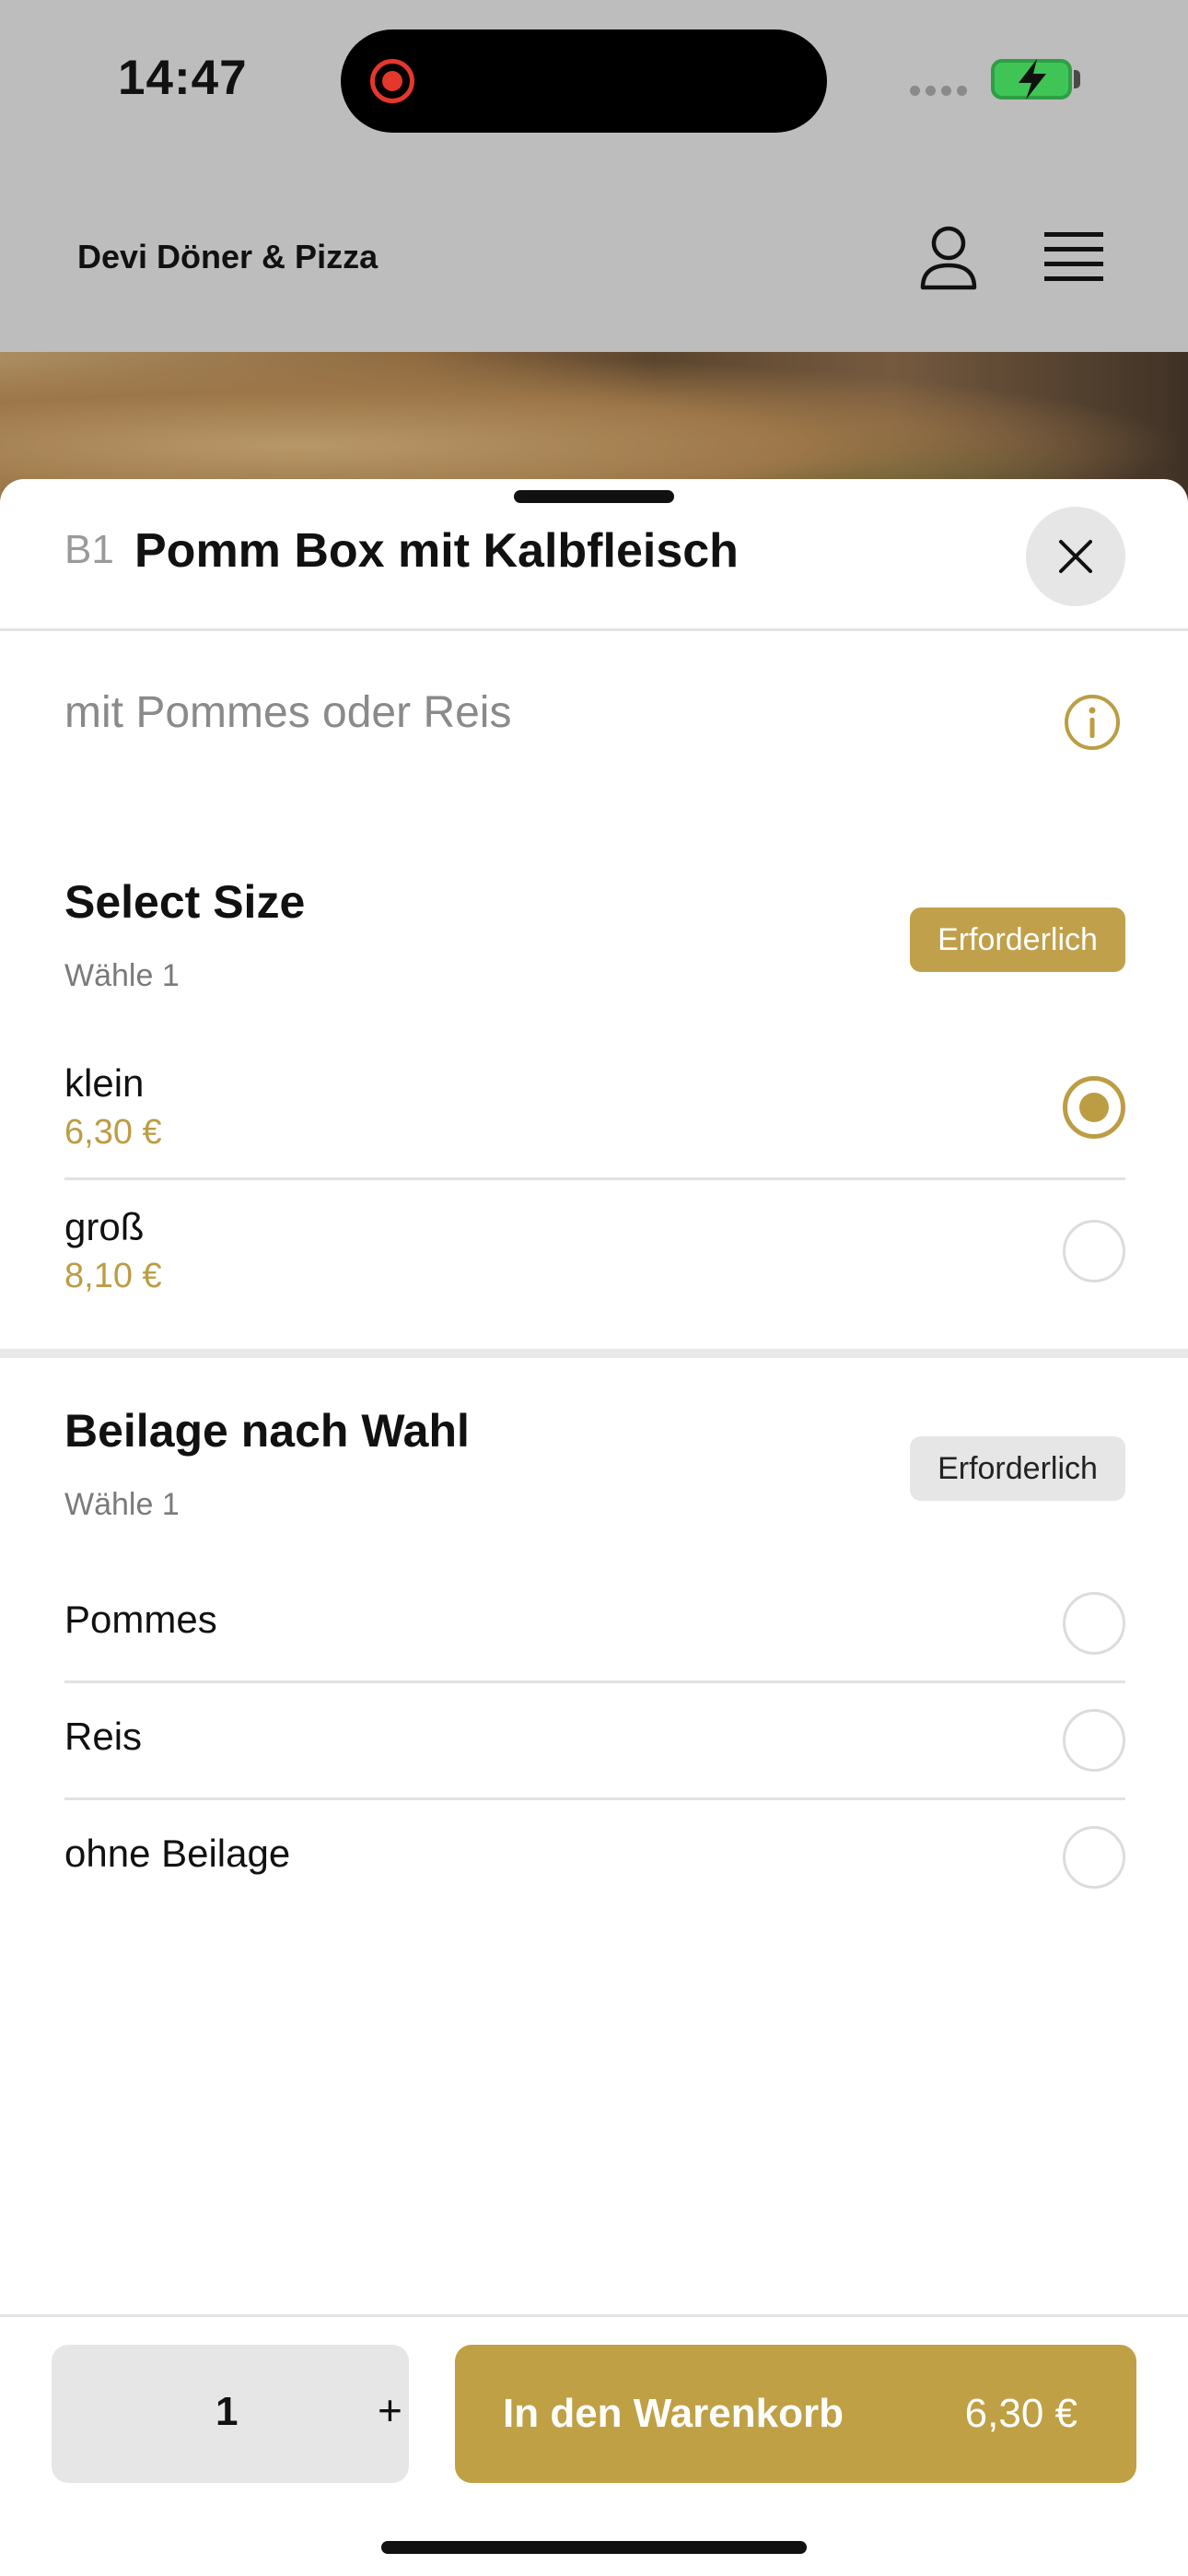 This screenshot has height=2576, width=1188. Describe the element at coordinates (1073, 258) in the screenshot. I see `menu-icon` at that location.